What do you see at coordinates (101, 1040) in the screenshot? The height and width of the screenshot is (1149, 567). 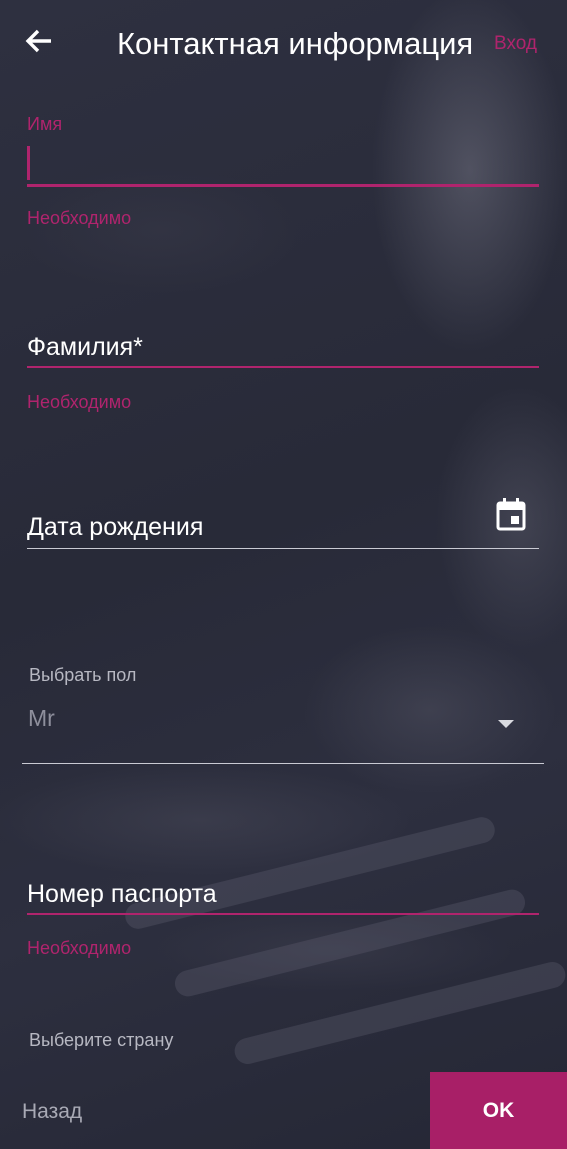 I see `country-label: Выберите страну` at bounding box center [101, 1040].